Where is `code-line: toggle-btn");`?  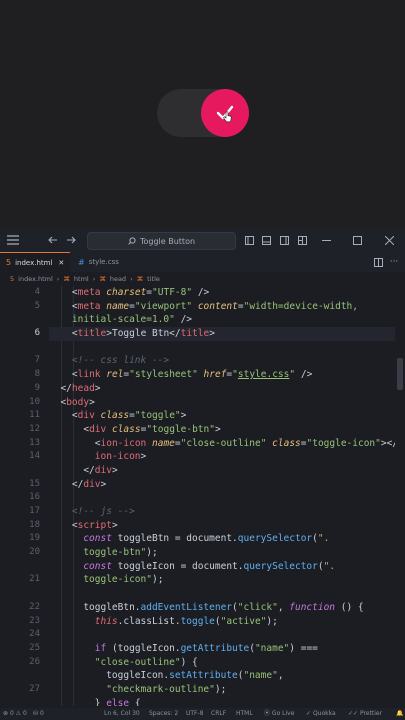
code-line: toggle-btn"); is located at coordinates (222, 553).